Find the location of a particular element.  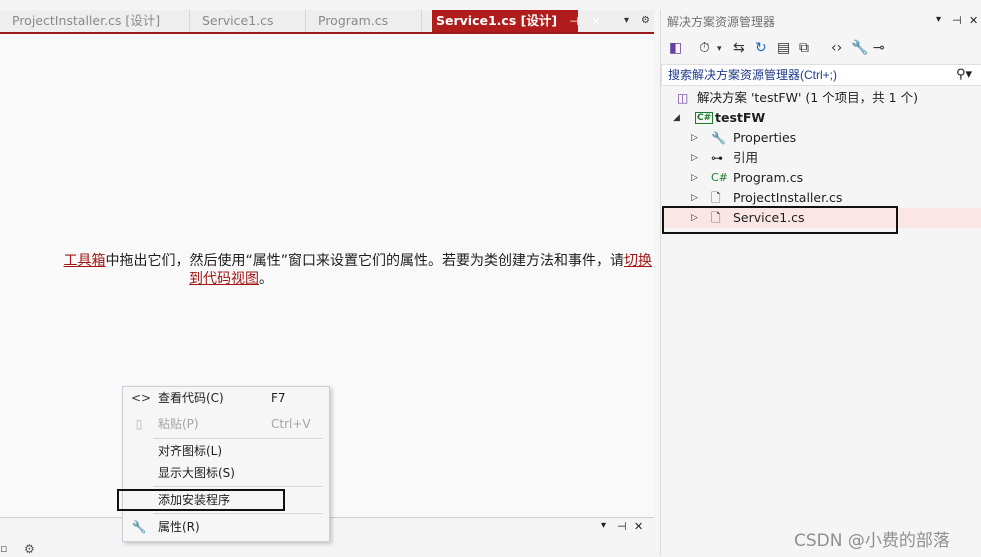

search-input is located at coordinates (808, 75).